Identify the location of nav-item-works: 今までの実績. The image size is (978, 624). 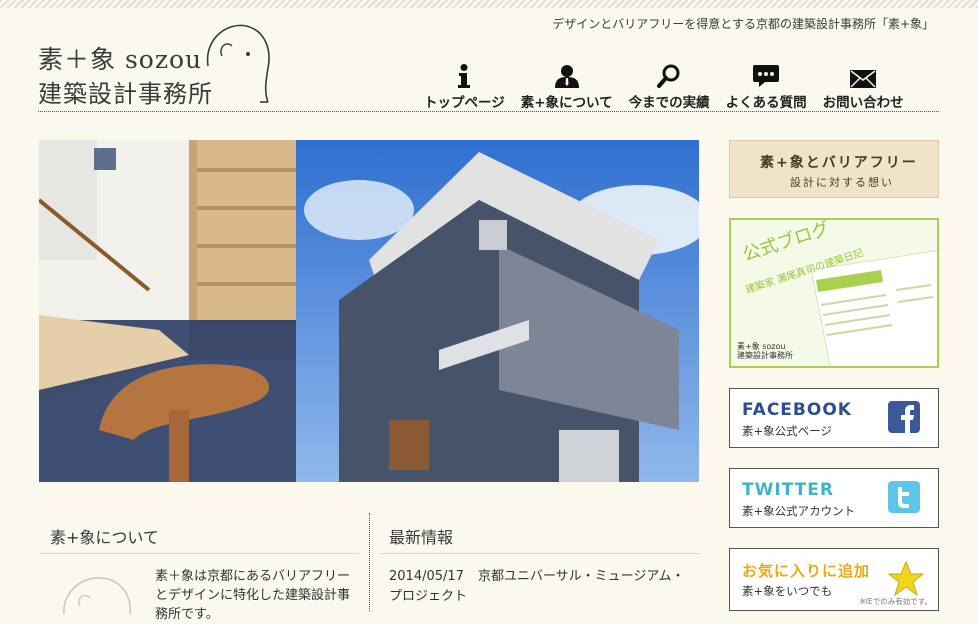
(669, 85).